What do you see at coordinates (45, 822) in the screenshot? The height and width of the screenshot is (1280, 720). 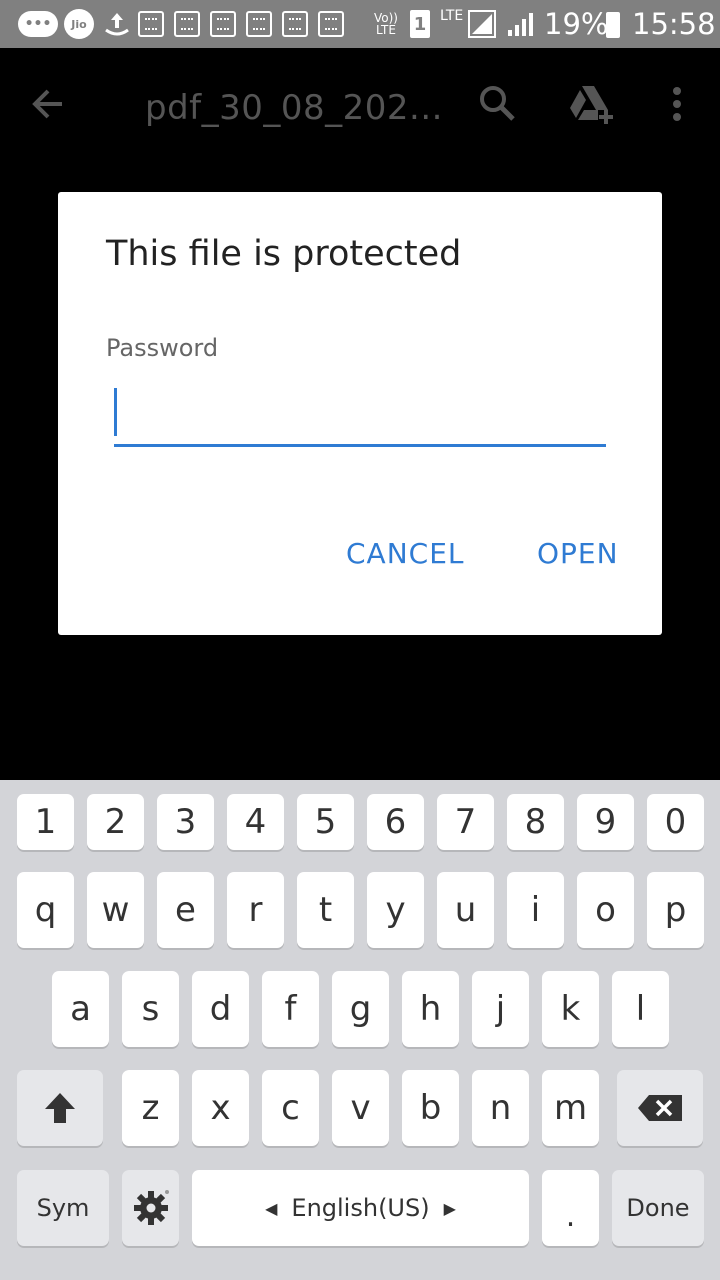 I see `key-1: 1` at bounding box center [45, 822].